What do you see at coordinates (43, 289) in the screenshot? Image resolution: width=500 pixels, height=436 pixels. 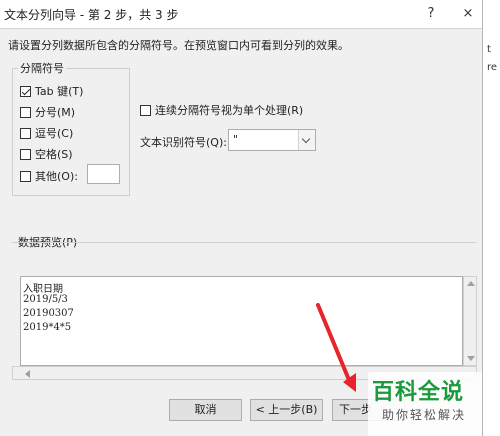 I see `preview-row: 入职日期` at bounding box center [43, 289].